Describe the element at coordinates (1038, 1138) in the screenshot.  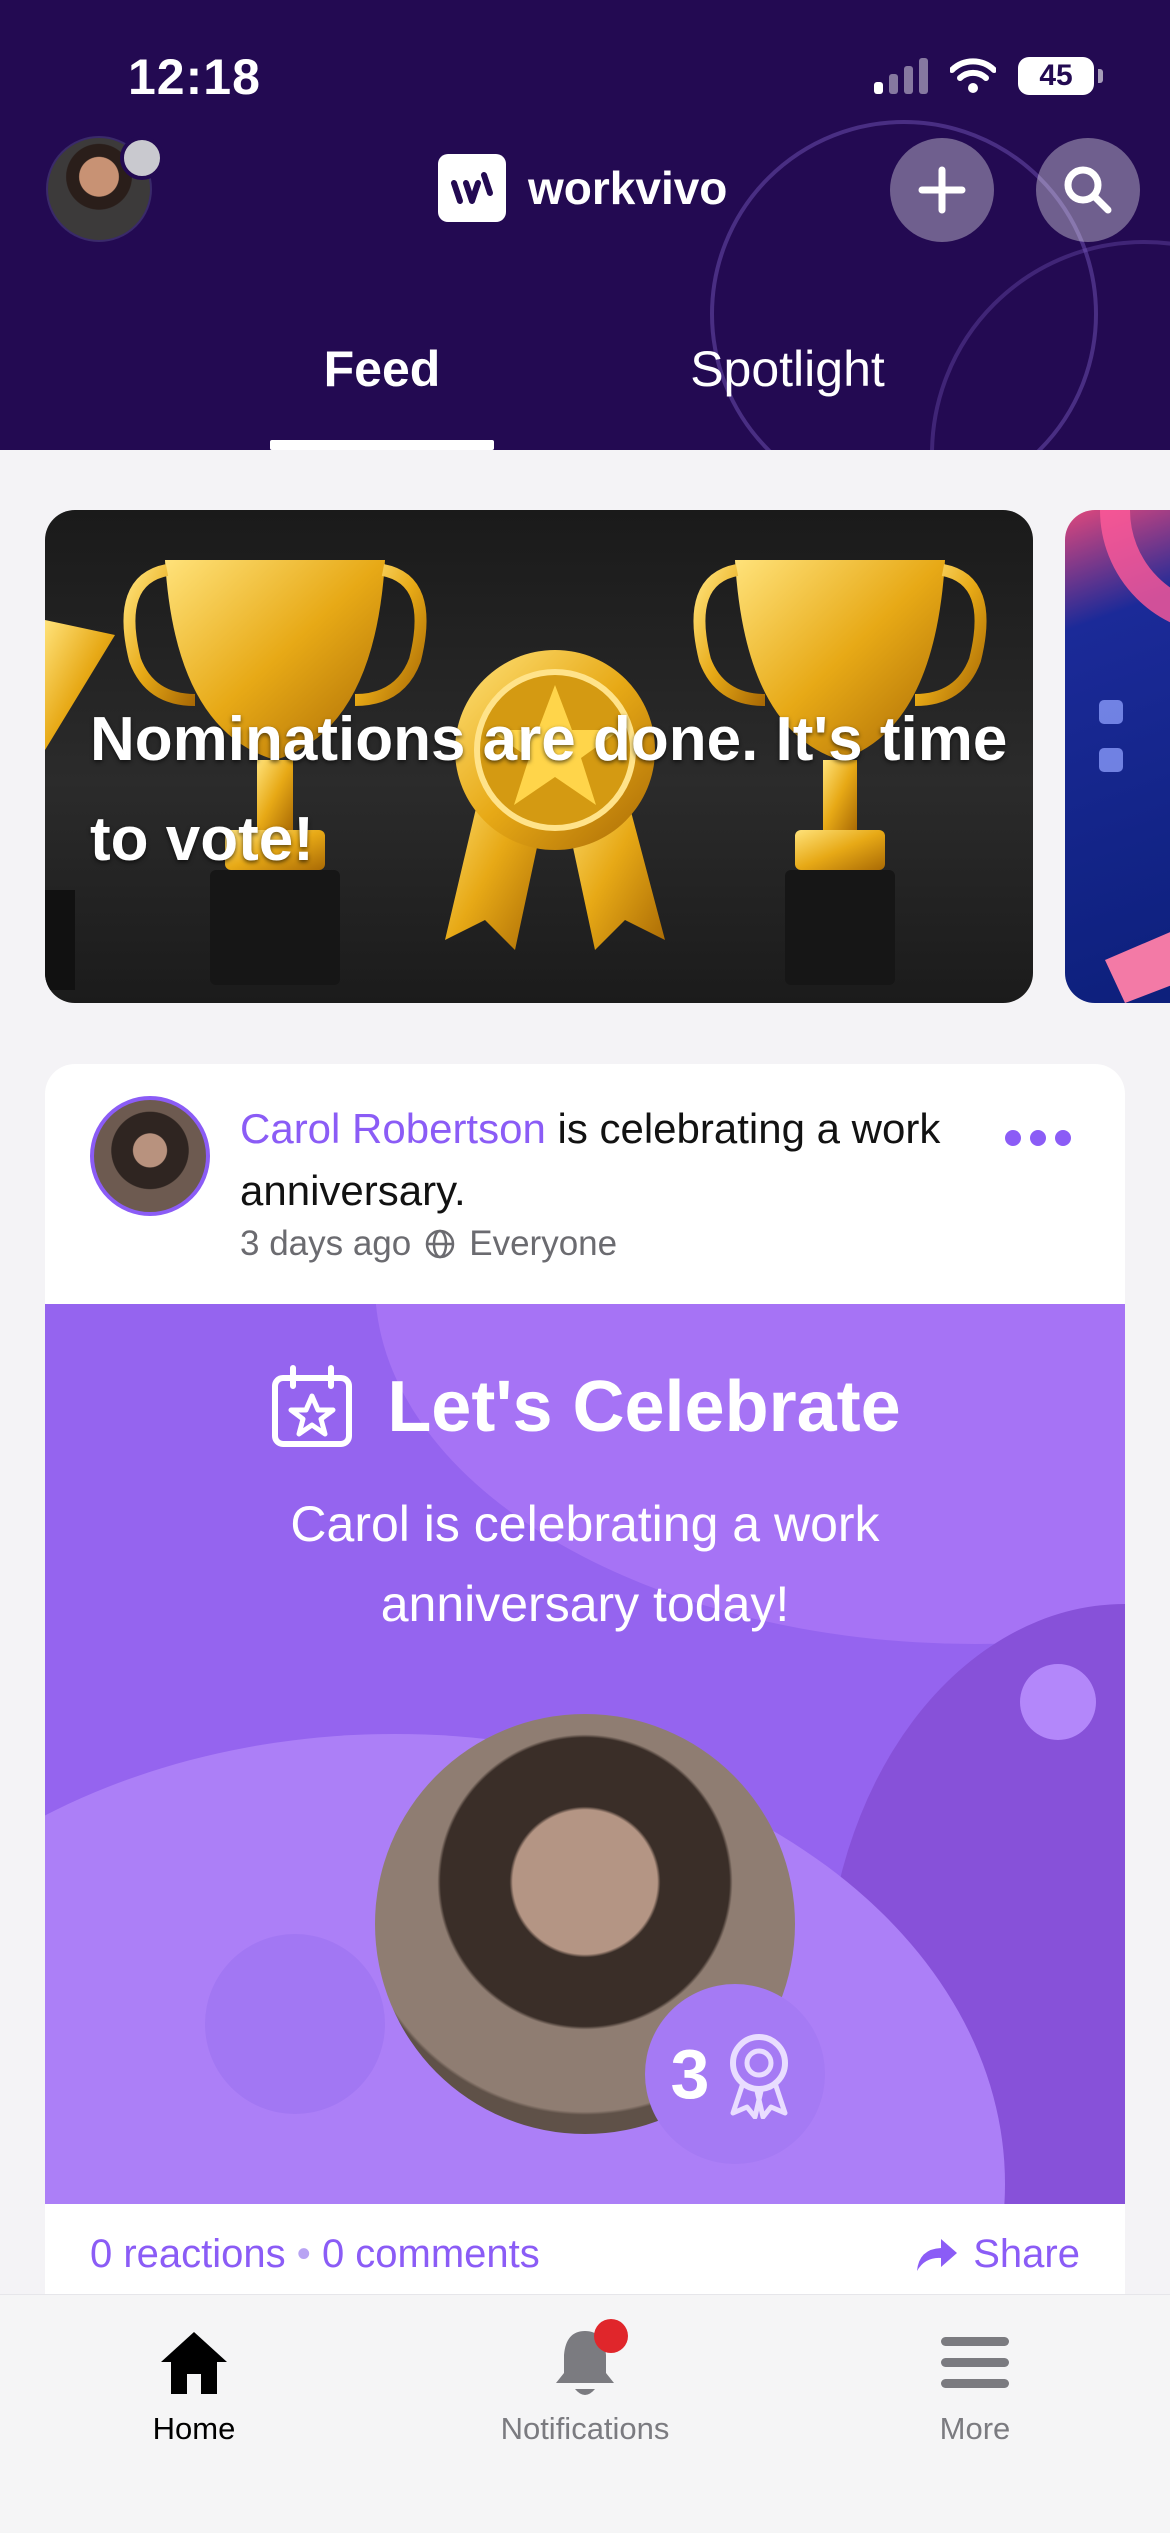
I see `more-options-button` at that location.